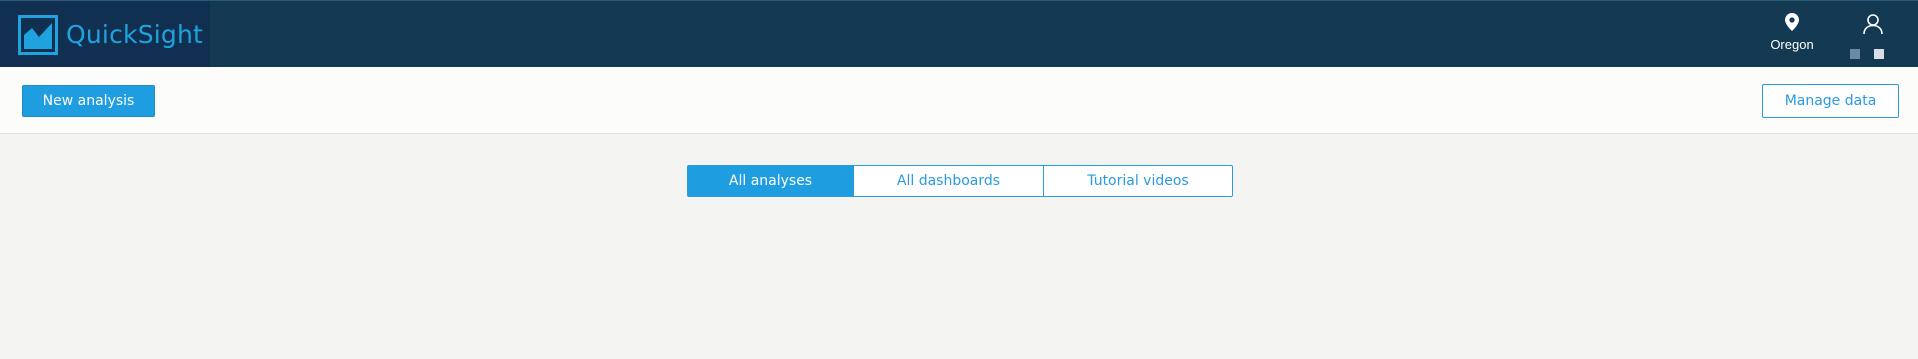  Describe the element at coordinates (1792, 22) in the screenshot. I see `location-pin-icon` at that location.